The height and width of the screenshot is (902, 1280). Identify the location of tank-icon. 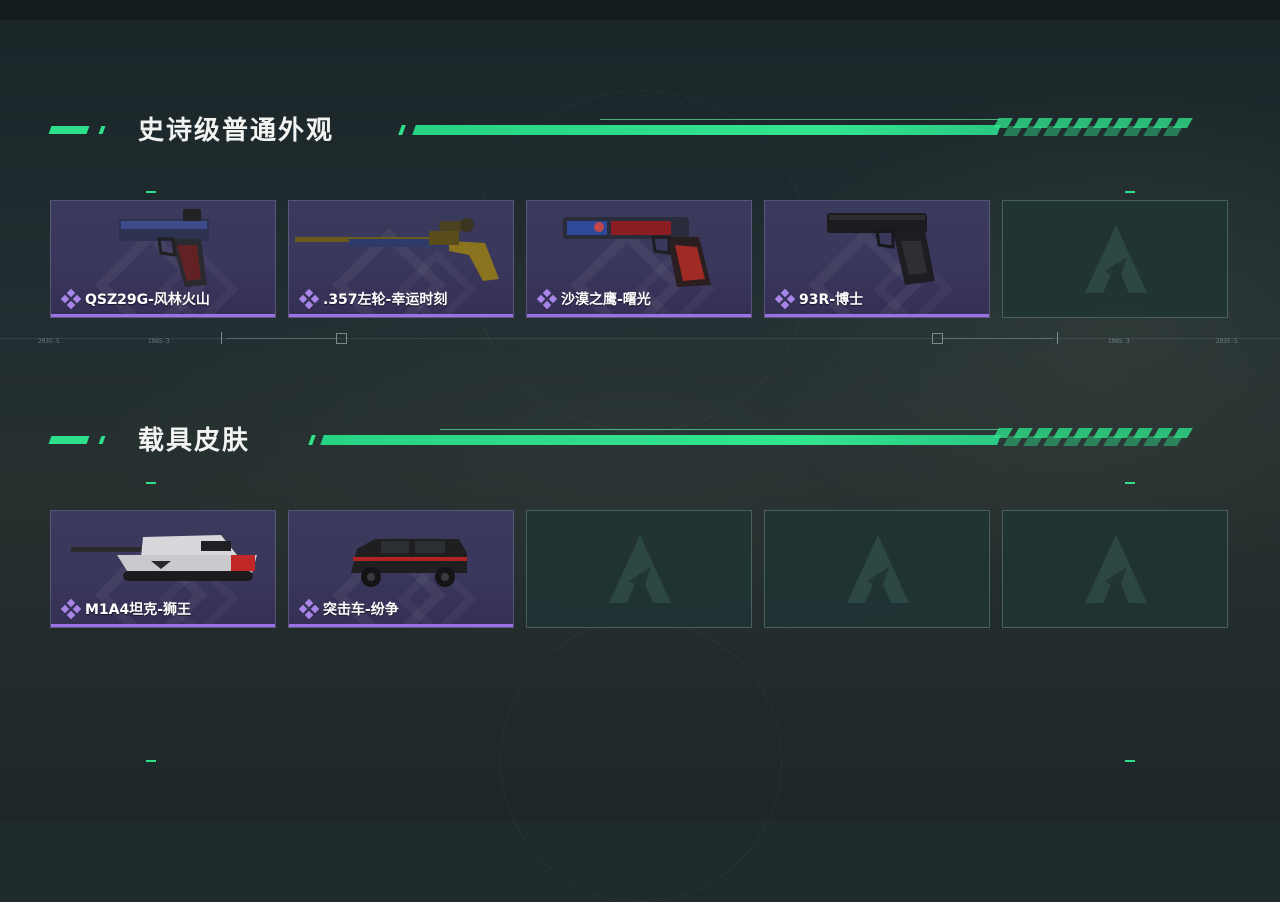
(164, 558).